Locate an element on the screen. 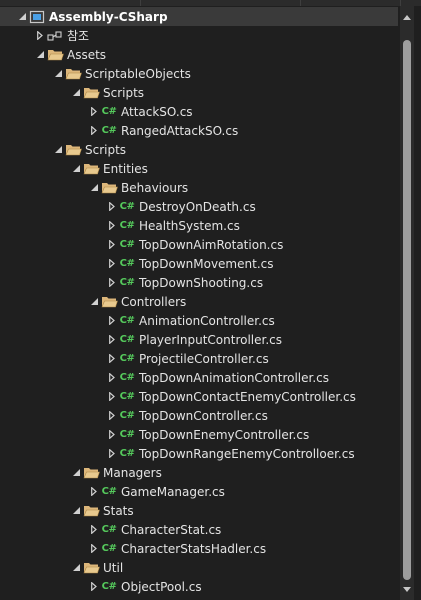 The width and height of the screenshot is (421, 600). tree-item-label: RangedAttackSO.cs is located at coordinates (180, 130).